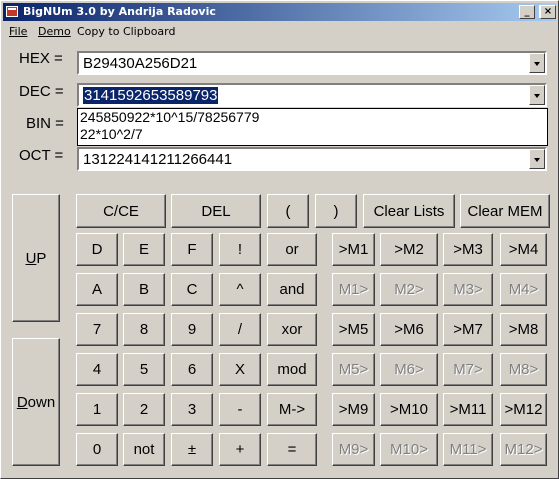 The width and height of the screenshot is (559, 479). Describe the element at coordinates (240, 449) in the screenshot. I see `add-button: +` at that location.